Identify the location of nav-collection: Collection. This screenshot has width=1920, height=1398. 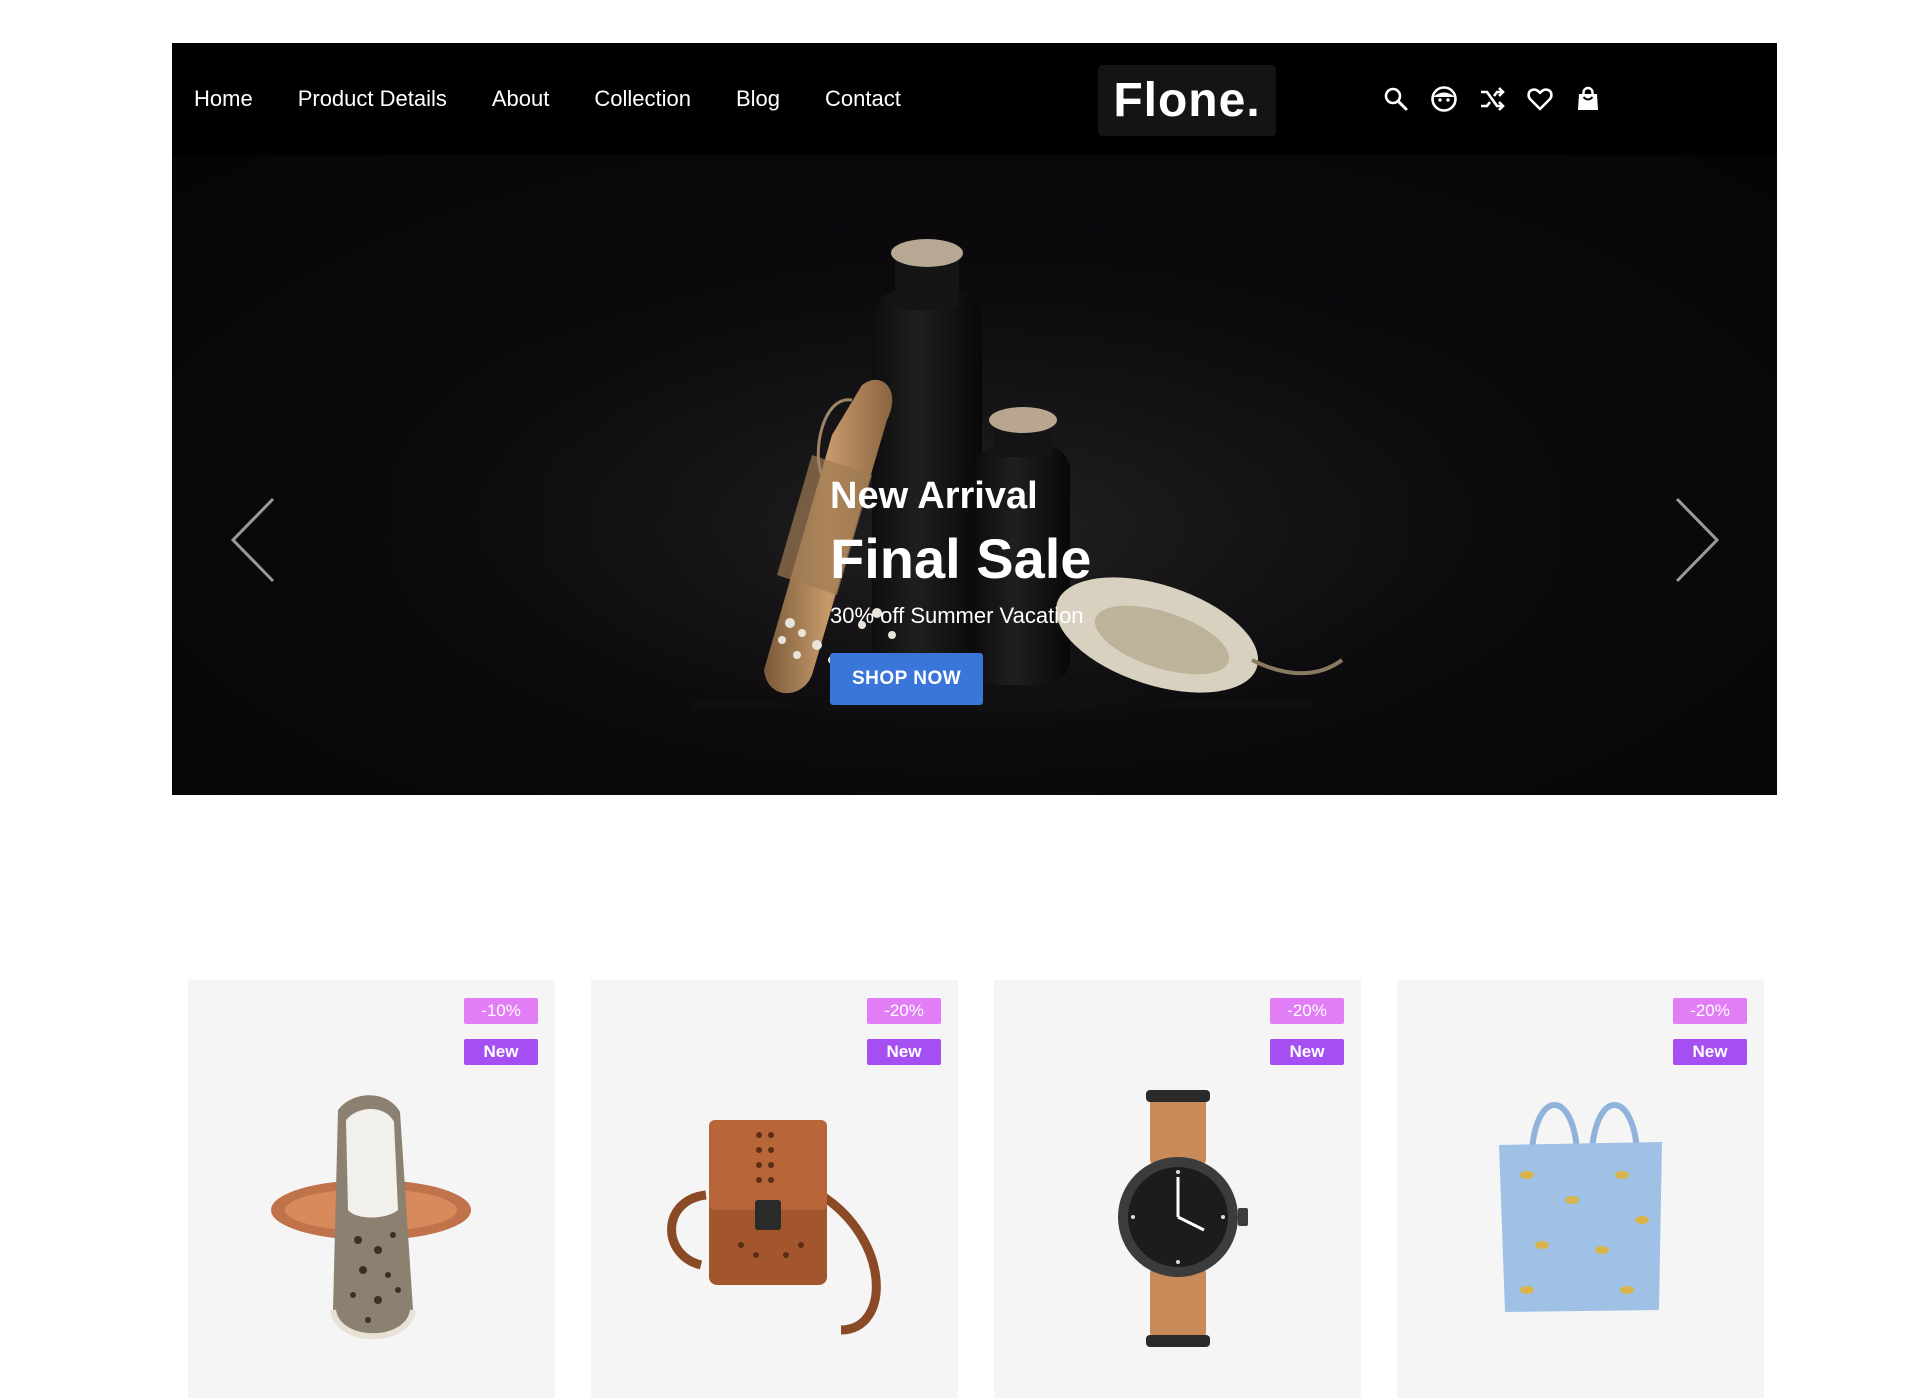
(642, 99).